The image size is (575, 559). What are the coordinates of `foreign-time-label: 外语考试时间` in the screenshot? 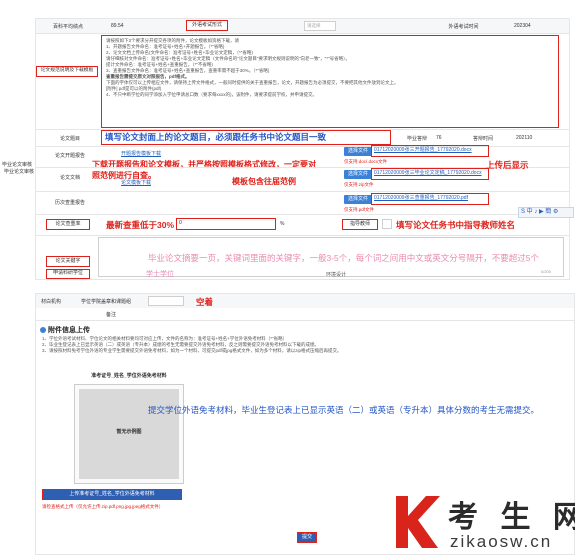 It's located at (463, 27).